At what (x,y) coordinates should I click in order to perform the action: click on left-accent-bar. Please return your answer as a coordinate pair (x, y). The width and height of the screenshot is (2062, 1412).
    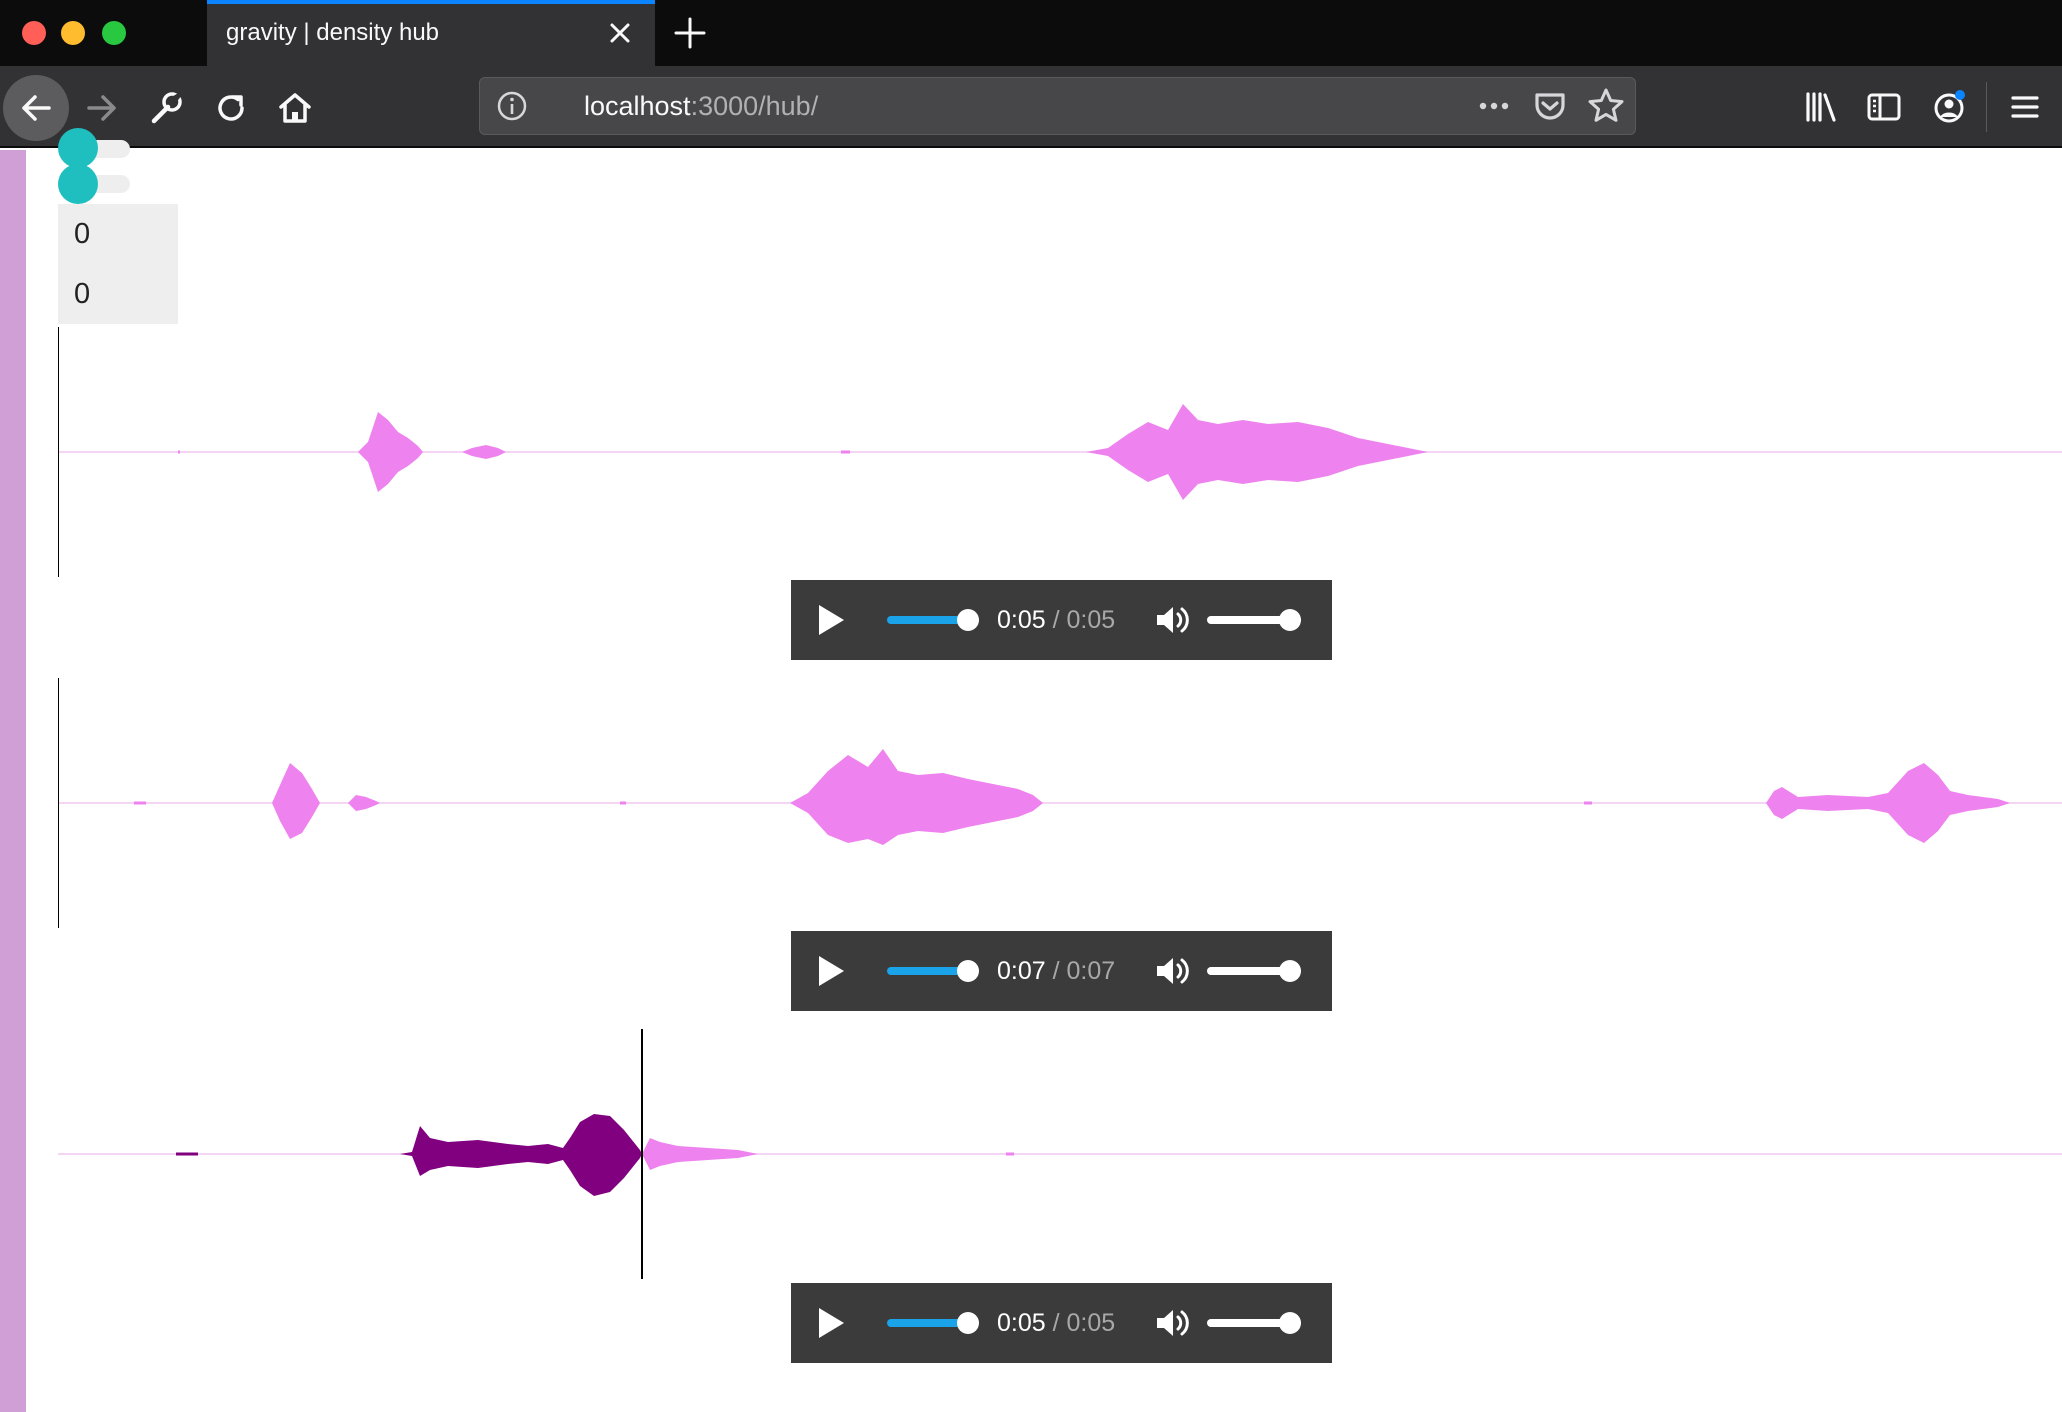
    Looking at the image, I should click on (13, 781).